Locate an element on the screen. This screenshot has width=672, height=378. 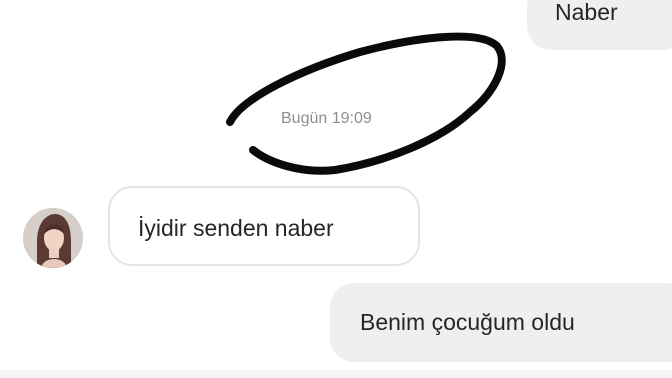
outgoing-message-bubble: Naber is located at coordinates (599, 25).